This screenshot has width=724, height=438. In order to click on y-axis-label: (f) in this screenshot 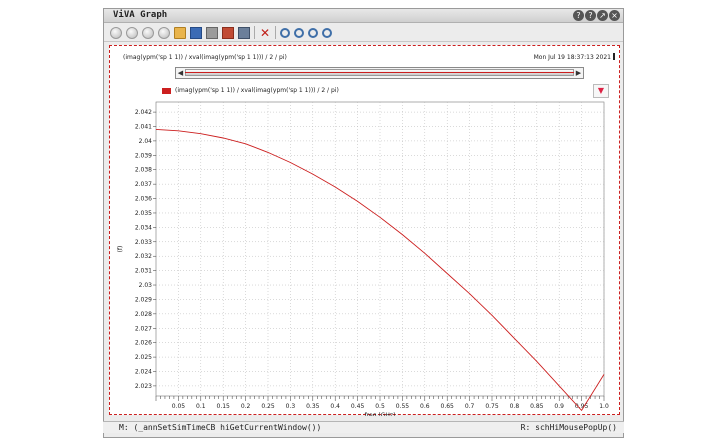, I will do `click(120, 249)`.